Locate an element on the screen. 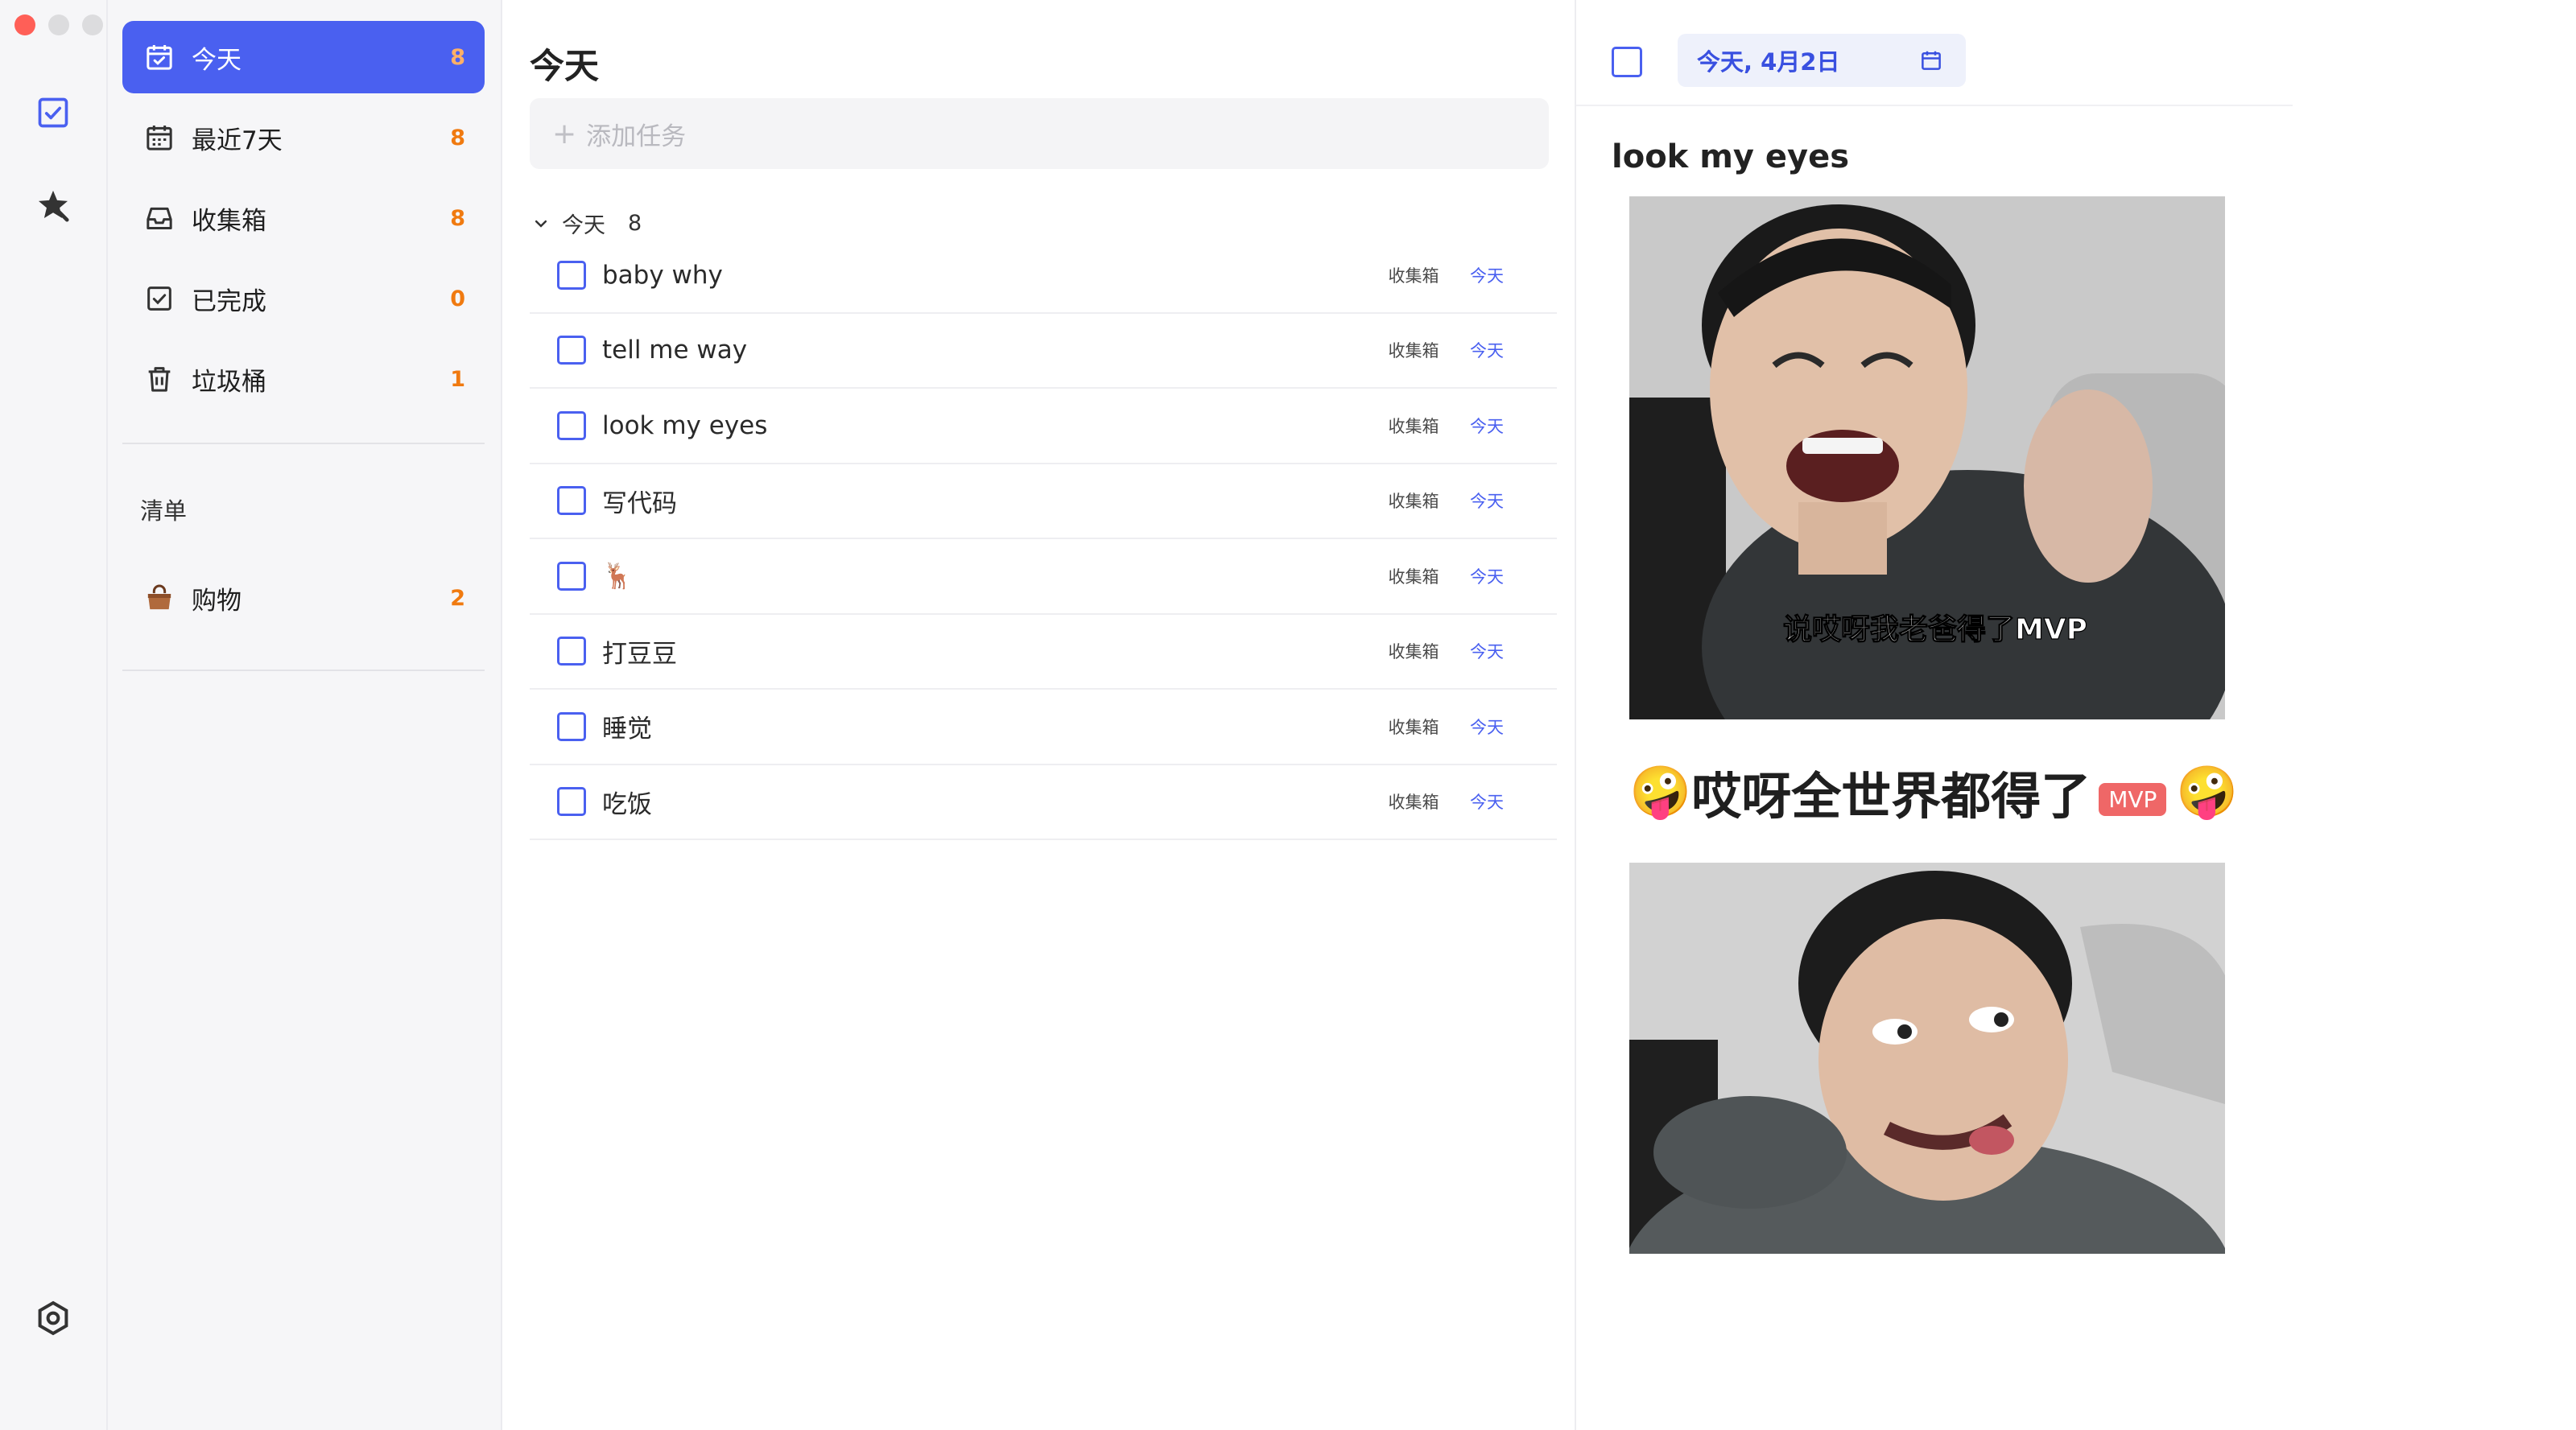 Image resolution: width=2576 pixels, height=1430 pixels. tasks-view-button is located at coordinates (53, 113).